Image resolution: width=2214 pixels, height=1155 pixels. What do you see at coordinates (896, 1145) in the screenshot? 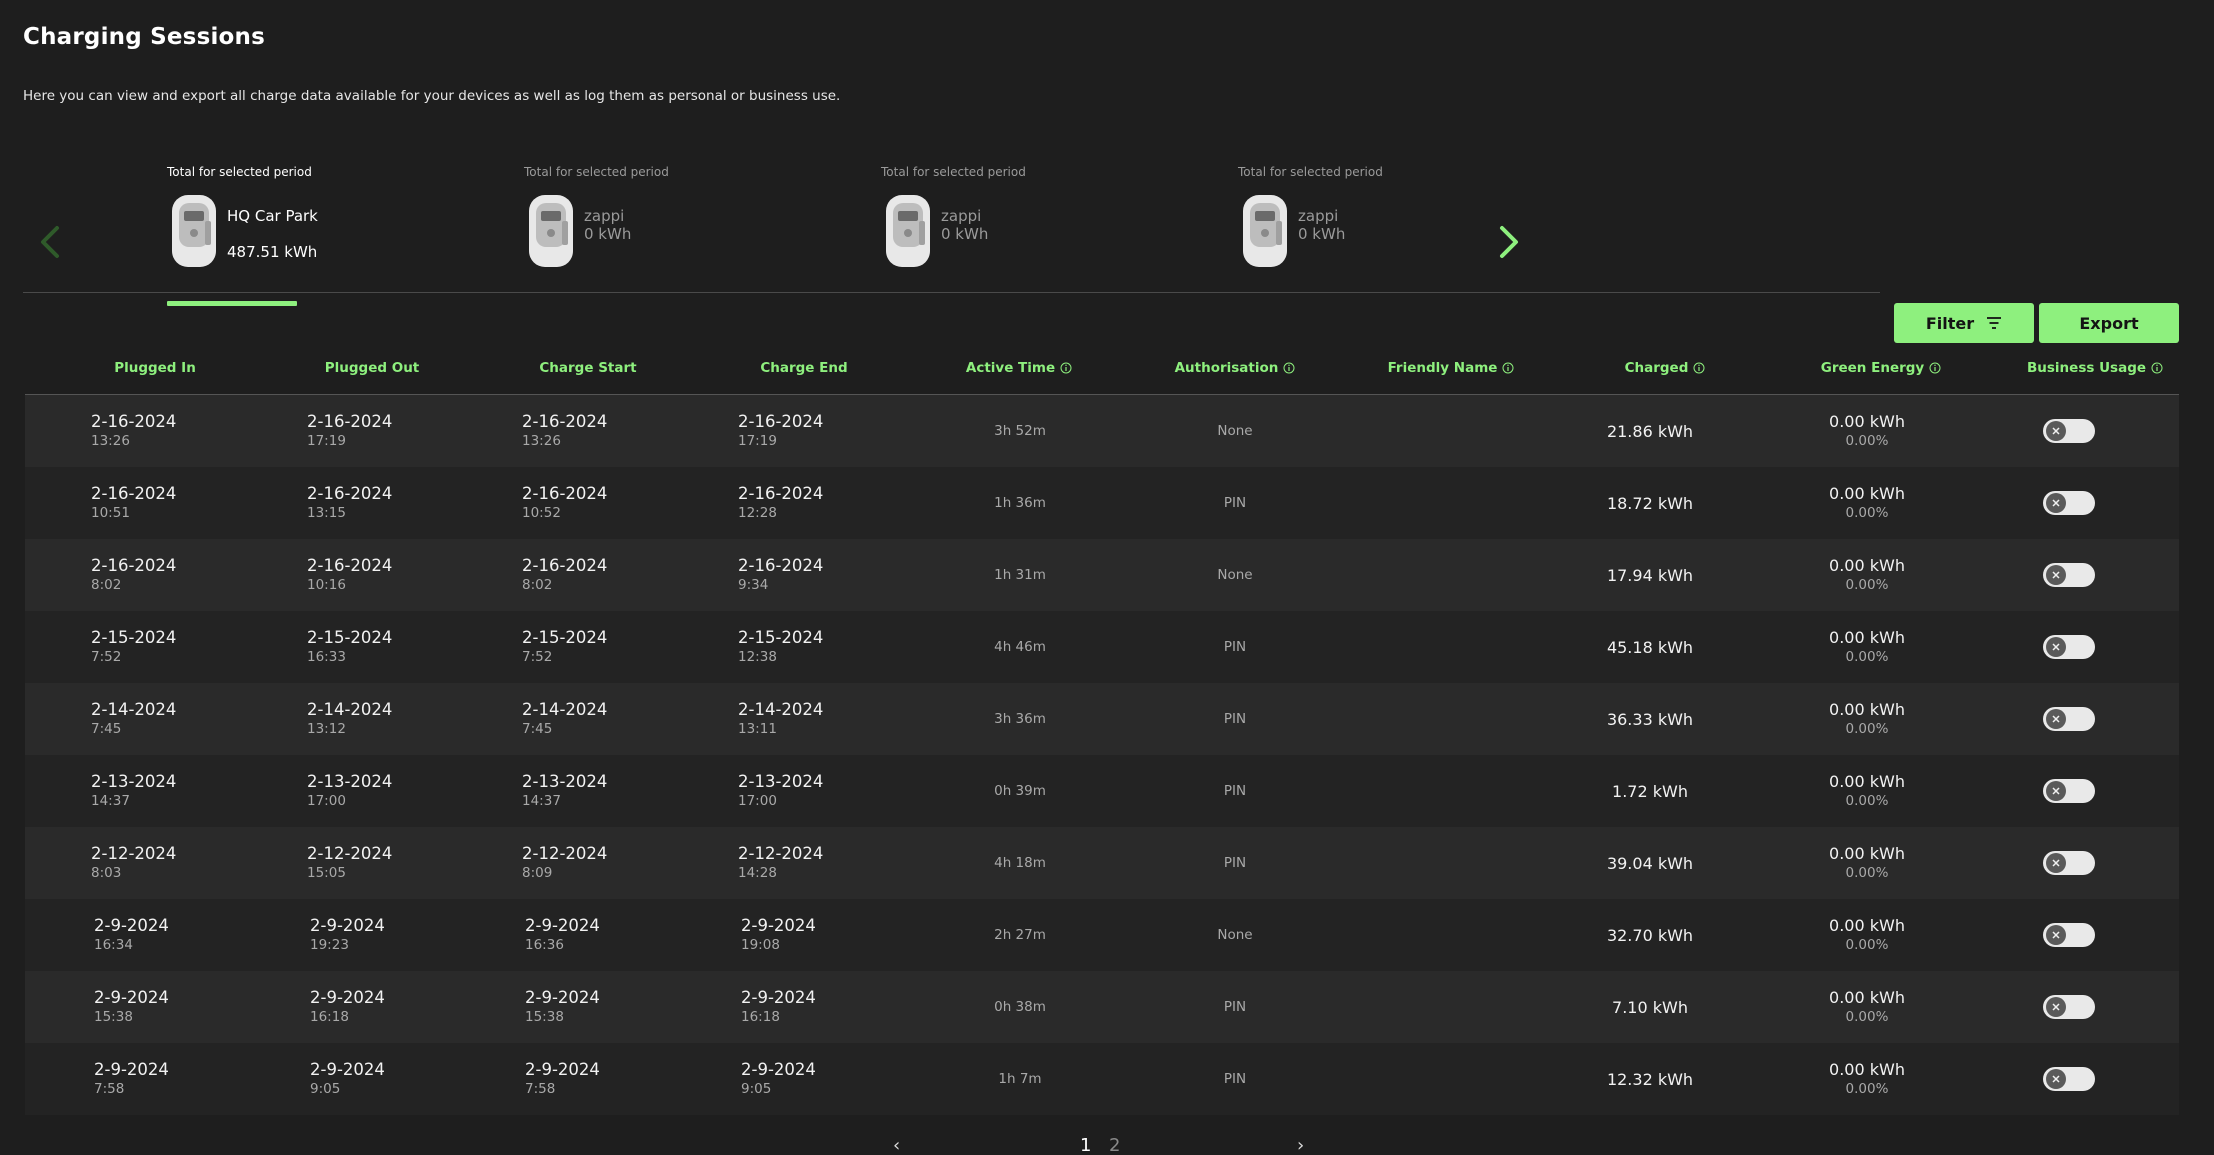
I see `pagination-prev-button: ‹` at bounding box center [896, 1145].